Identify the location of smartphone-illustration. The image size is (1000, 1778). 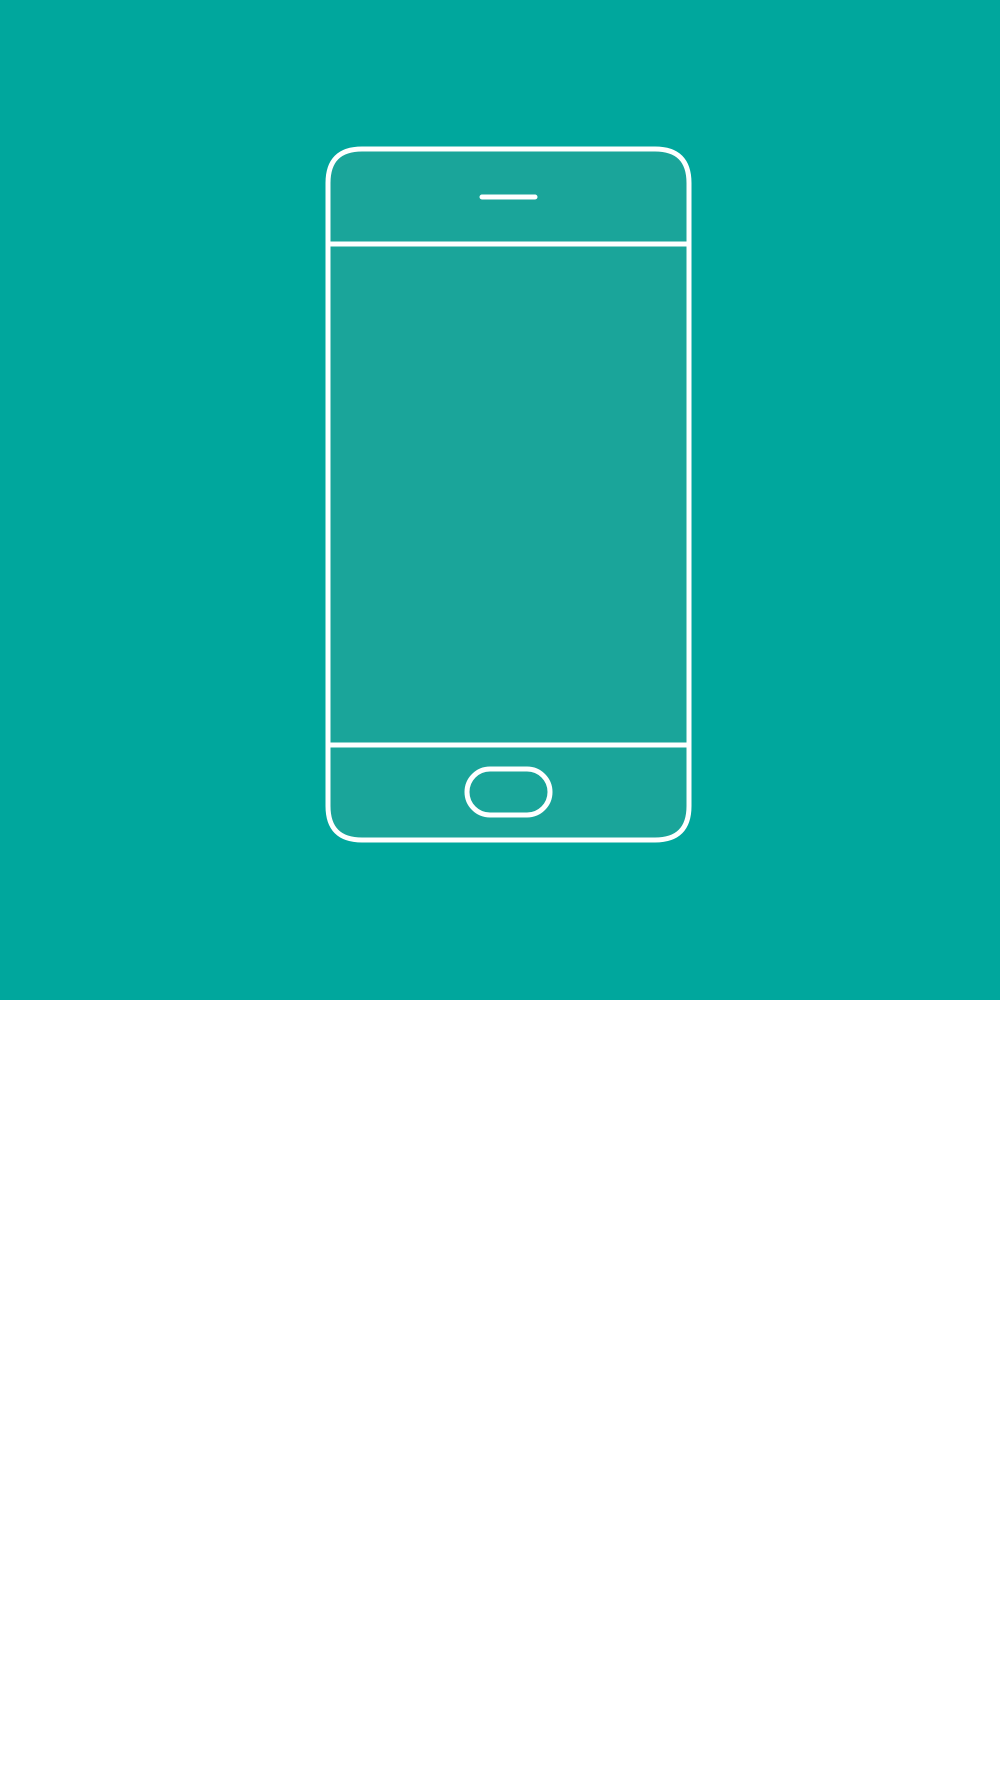
(508, 494).